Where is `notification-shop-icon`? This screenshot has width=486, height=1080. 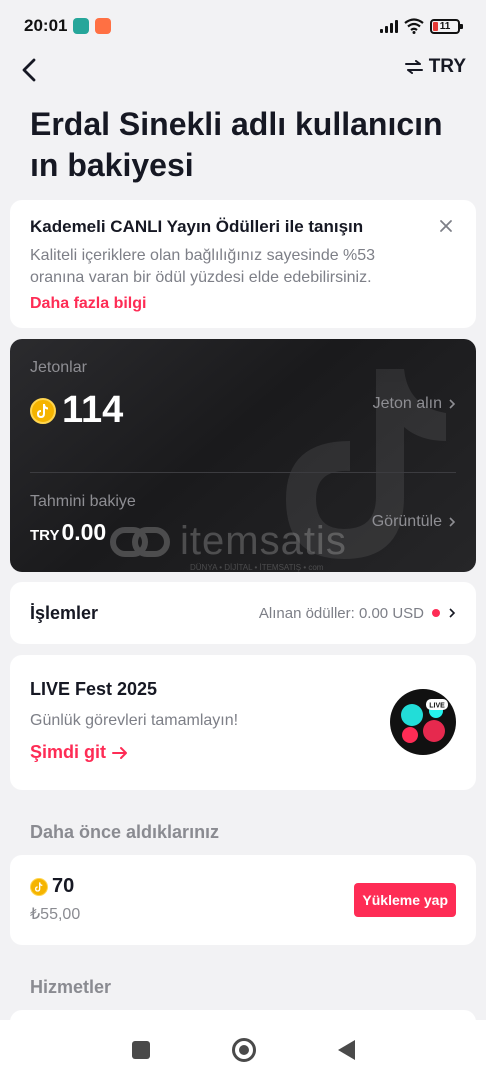 notification-shop-icon is located at coordinates (103, 26).